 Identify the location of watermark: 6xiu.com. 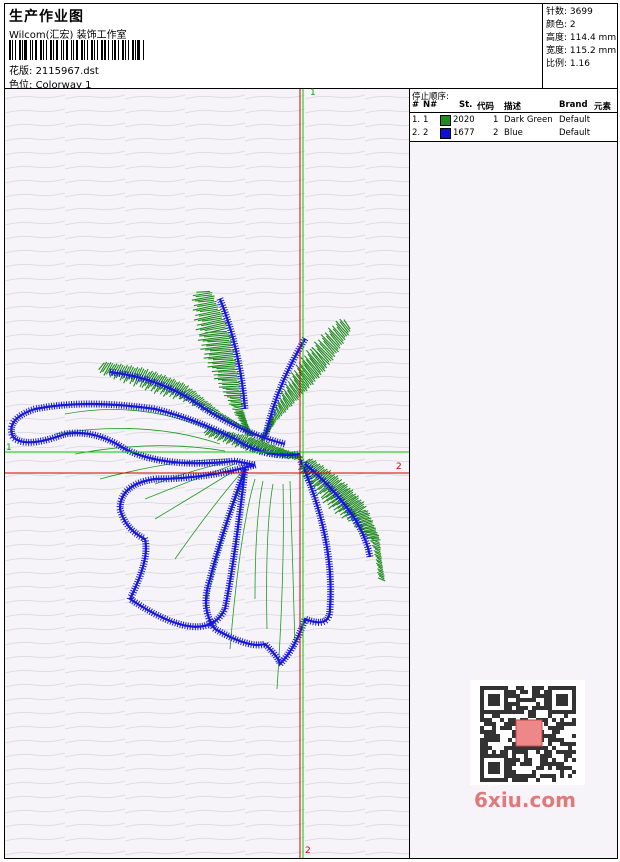
(525, 800).